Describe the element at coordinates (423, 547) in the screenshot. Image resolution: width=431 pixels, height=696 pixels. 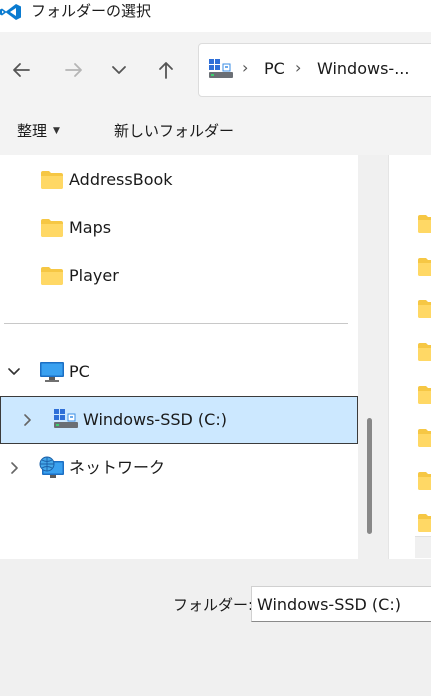
I see `horizontal-scrollbar` at that location.